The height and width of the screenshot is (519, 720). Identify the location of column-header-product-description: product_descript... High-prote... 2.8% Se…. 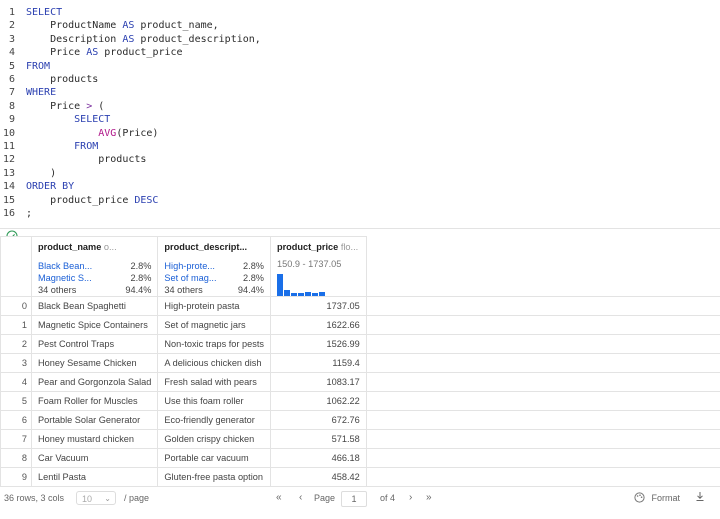
(214, 266).